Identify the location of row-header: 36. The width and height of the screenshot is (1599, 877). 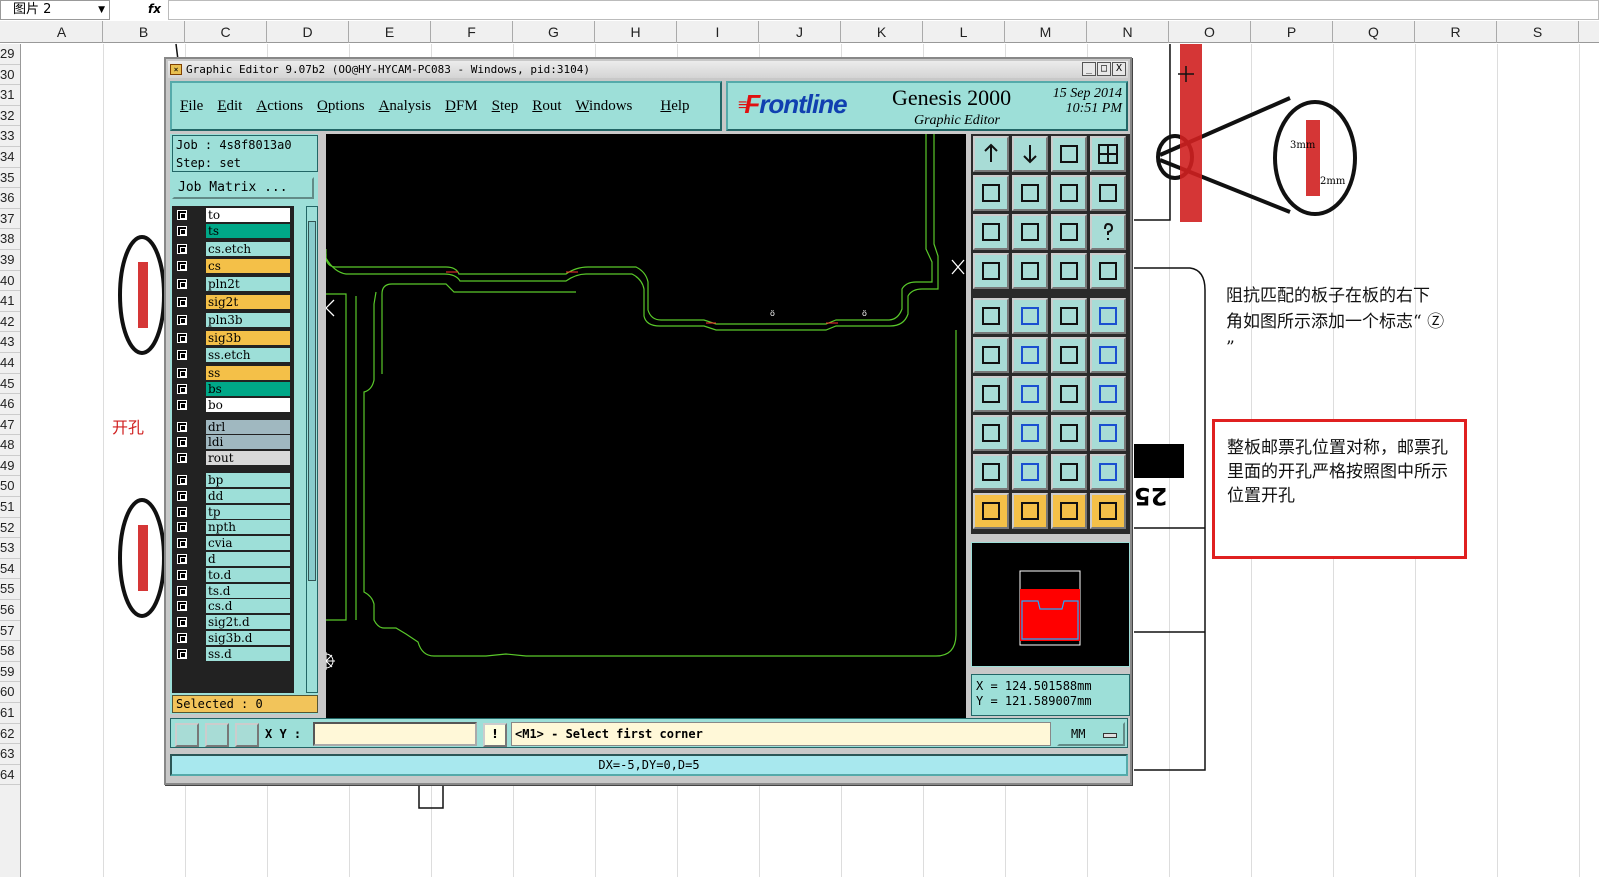
(10, 198).